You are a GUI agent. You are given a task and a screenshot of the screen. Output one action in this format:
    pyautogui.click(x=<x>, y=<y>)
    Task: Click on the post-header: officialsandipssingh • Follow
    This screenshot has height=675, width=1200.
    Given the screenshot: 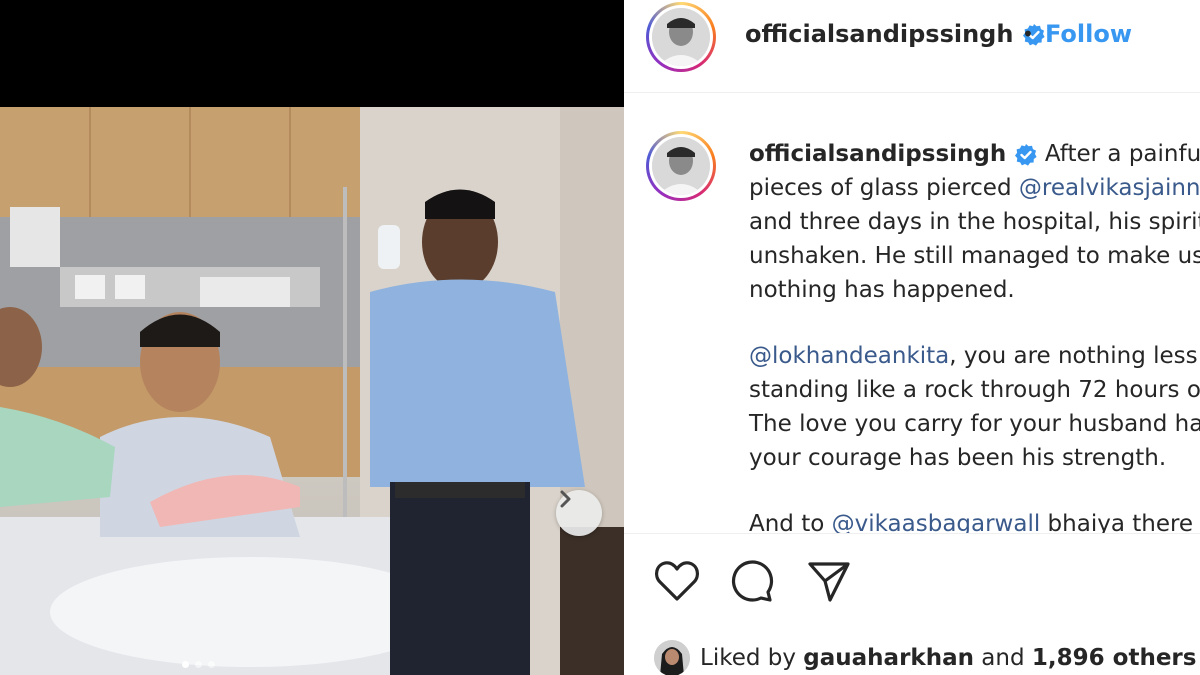 What is the action you would take?
    pyautogui.click(x=912, y=46)
    